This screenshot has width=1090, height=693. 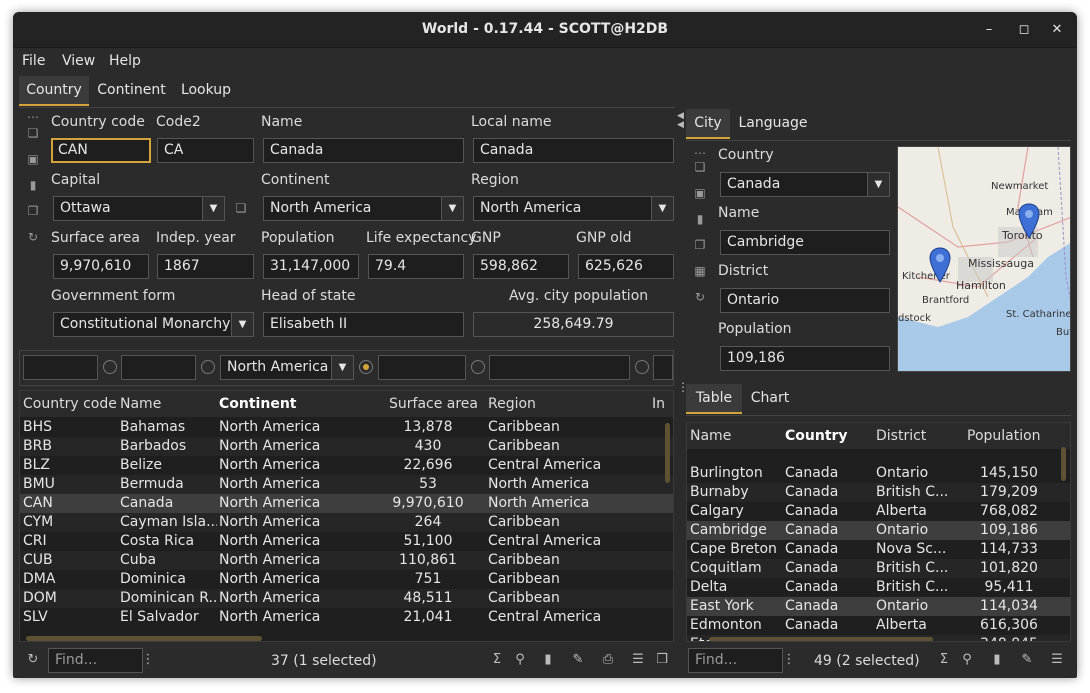 What do you see at coordinates (131, 91) in the screenshot?
I see `tab-continent: Continent` at bounding box center [131, 91].